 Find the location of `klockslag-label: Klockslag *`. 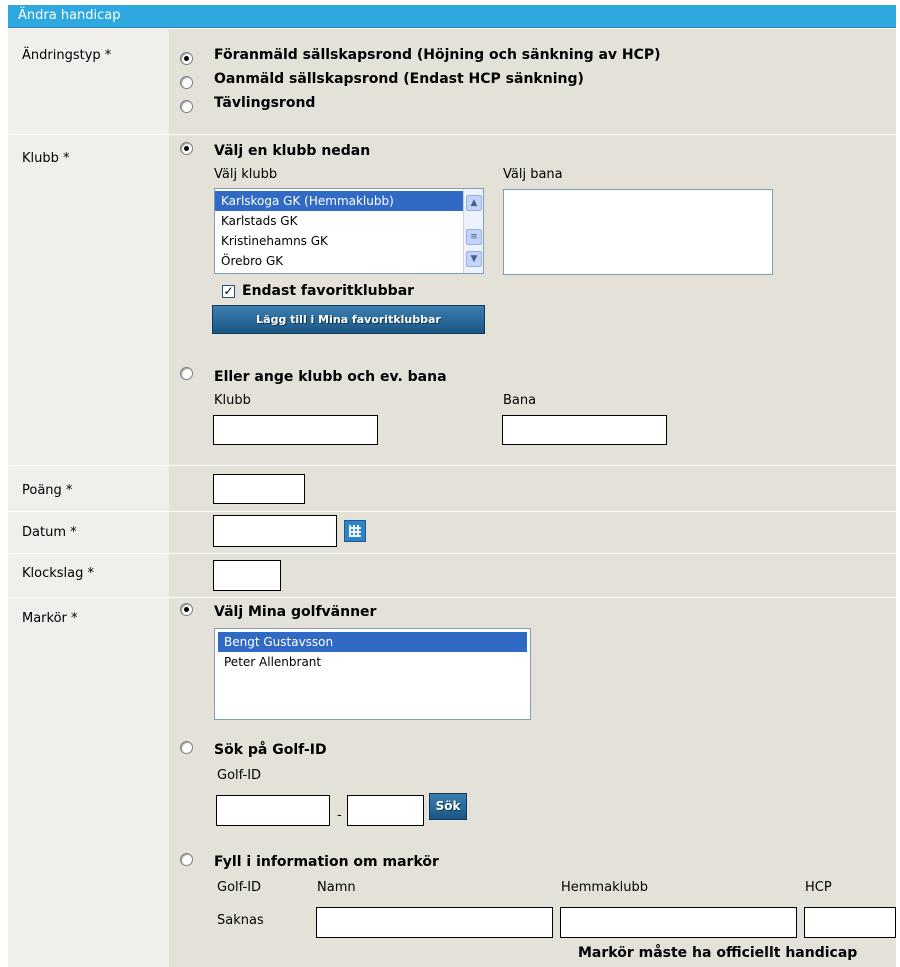

klockslag-label: Klockslag * is located at coordinates (58, 573).